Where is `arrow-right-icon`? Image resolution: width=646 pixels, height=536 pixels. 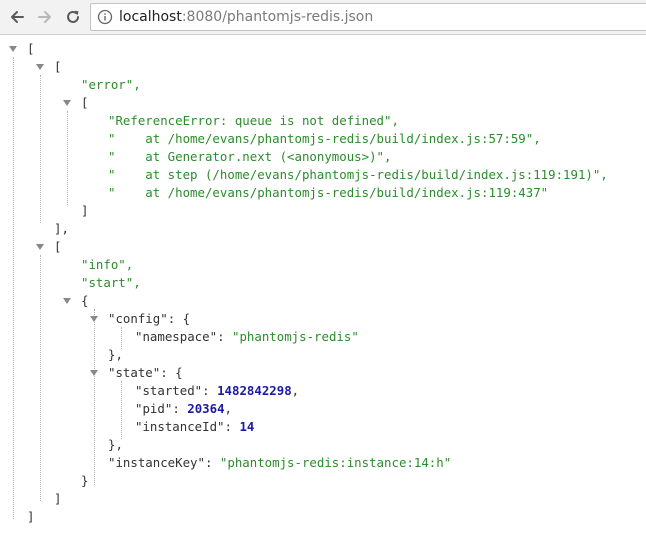 arrow-right-icon is located at coordinates (44, 17).